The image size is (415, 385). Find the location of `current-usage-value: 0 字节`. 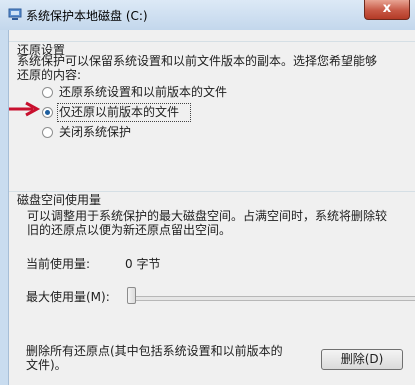

current-usage-value: 0 字节 is located at coordinates (143, 264).